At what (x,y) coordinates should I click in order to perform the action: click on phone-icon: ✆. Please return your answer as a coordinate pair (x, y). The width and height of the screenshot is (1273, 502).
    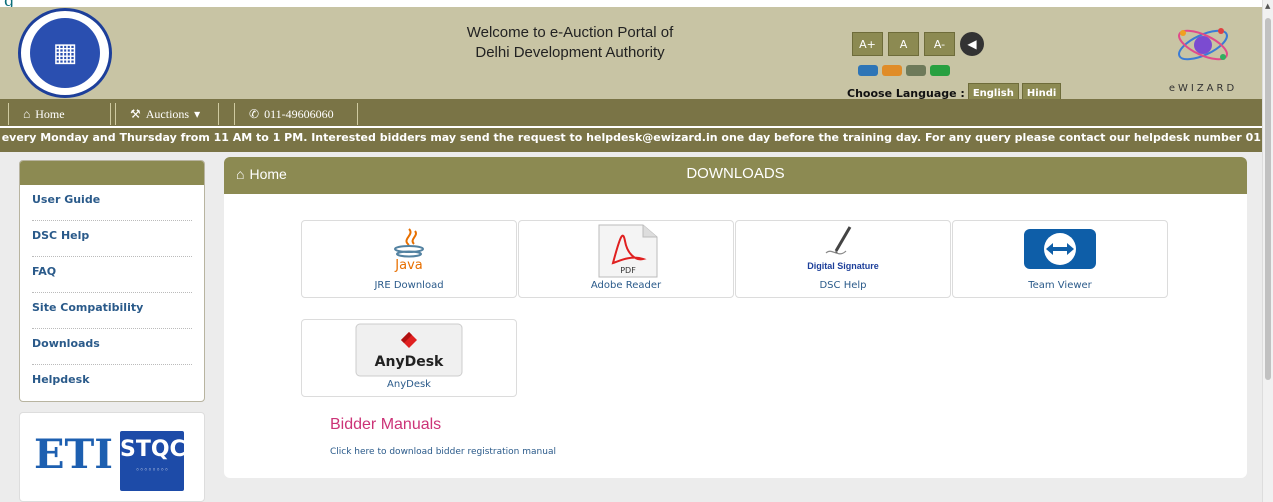
    Looking at the image, I should click on (254, 113).